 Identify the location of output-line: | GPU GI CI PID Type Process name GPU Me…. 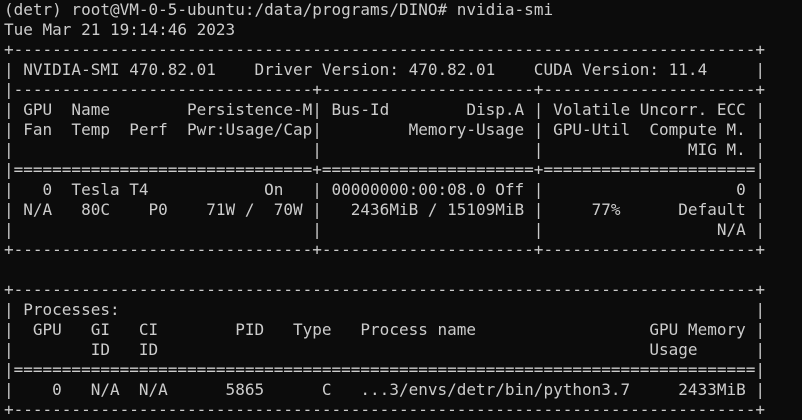
(384, 329).